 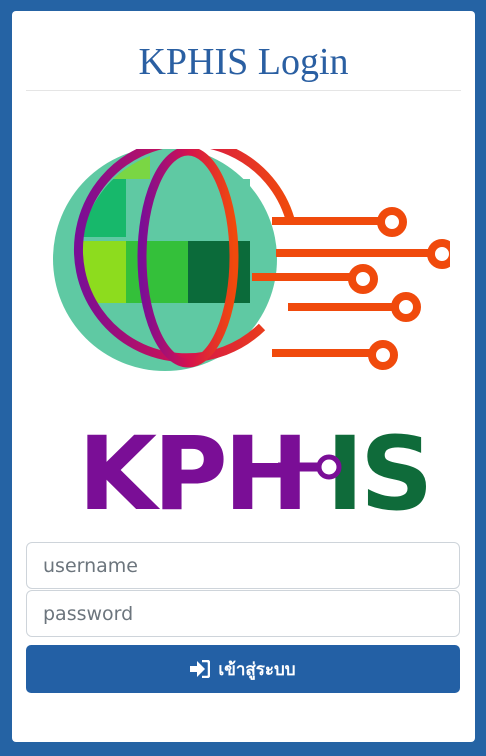 I want to click on login-button: เข้าสู่ระบบ, so click(x=243, y=669).